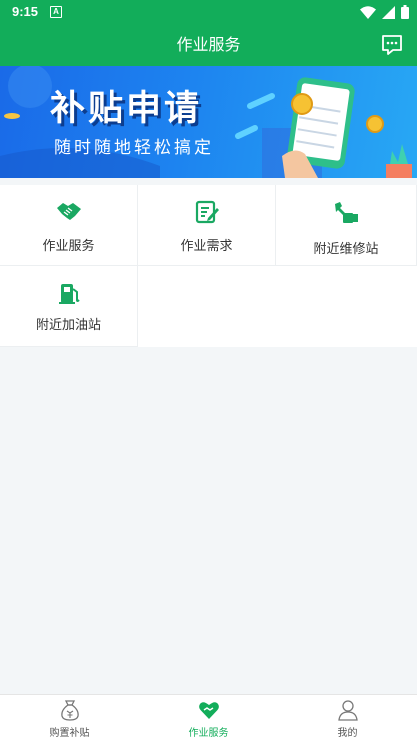  What do you see at coordinates (69, 710) in the screenshot?
I see `money-bag-icon` at bounding box center [69, 710].